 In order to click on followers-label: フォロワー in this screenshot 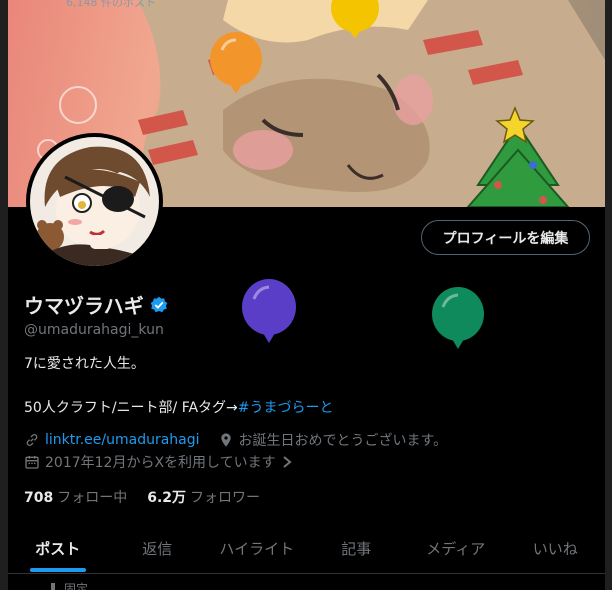, I will do `click(225, 498)`.